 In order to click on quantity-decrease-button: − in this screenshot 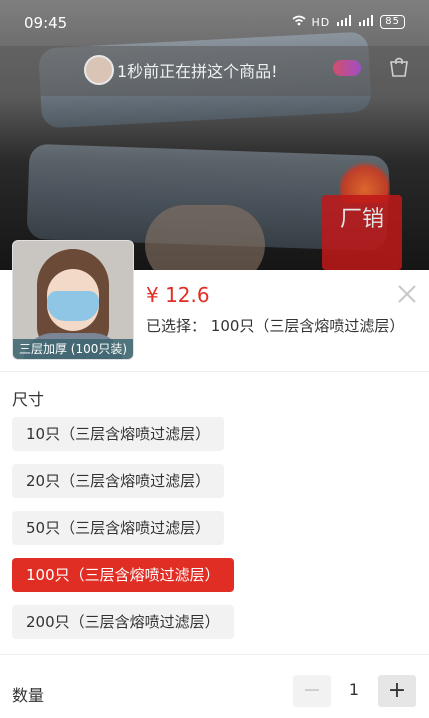, I will do `click(312, 691)`.